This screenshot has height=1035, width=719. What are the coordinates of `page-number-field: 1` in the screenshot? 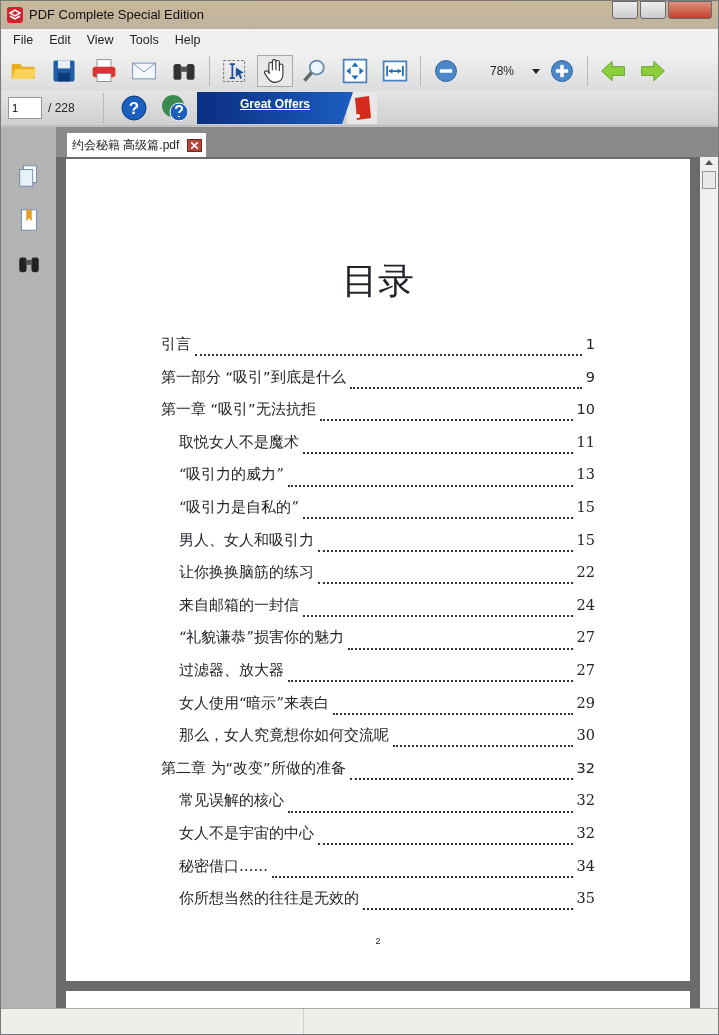 It's located at (25, 108).